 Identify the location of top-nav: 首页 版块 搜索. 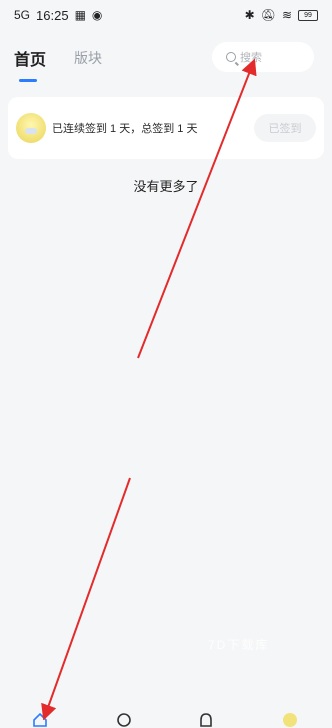
(166, 64).